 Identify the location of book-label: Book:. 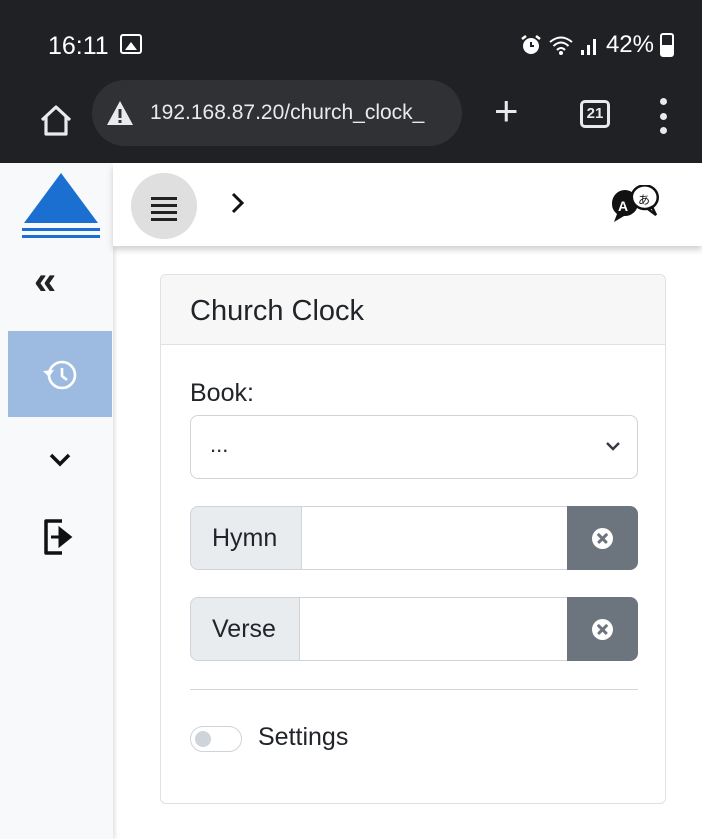
(222, 393).